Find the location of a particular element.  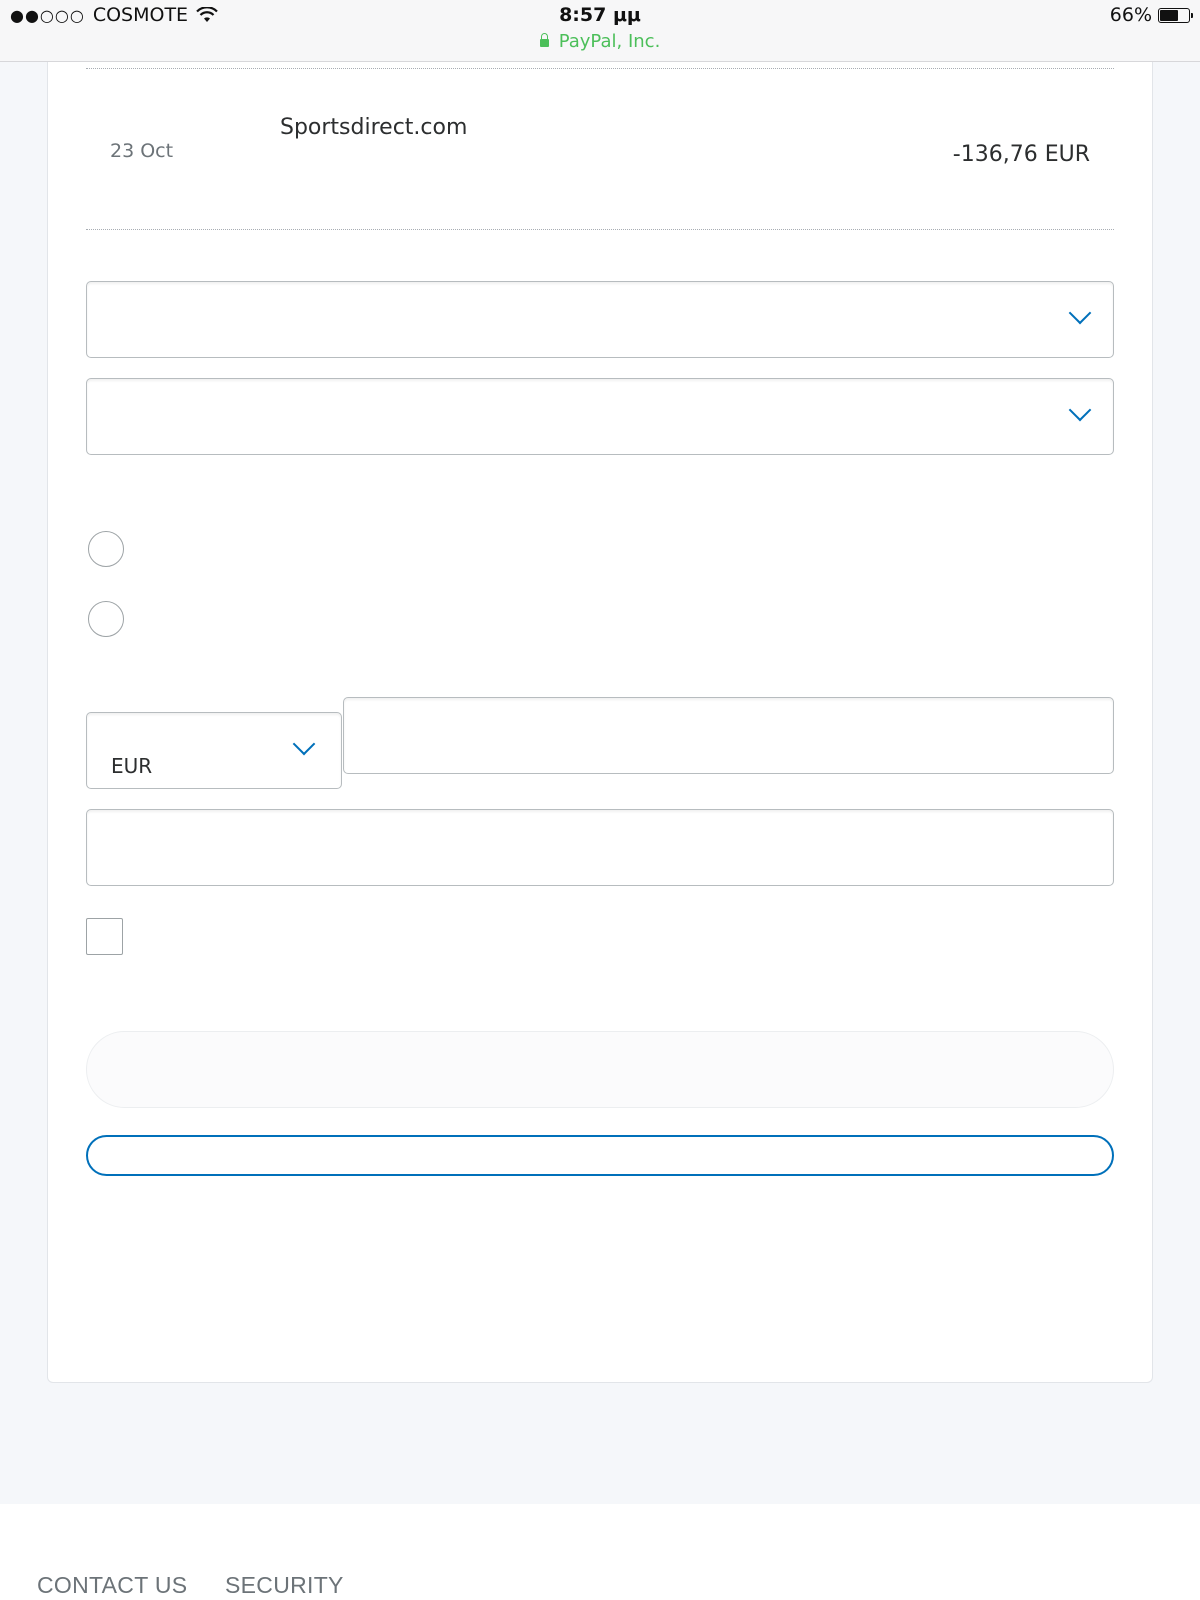

status-right: 66% is located at coordinates (1151, 15).